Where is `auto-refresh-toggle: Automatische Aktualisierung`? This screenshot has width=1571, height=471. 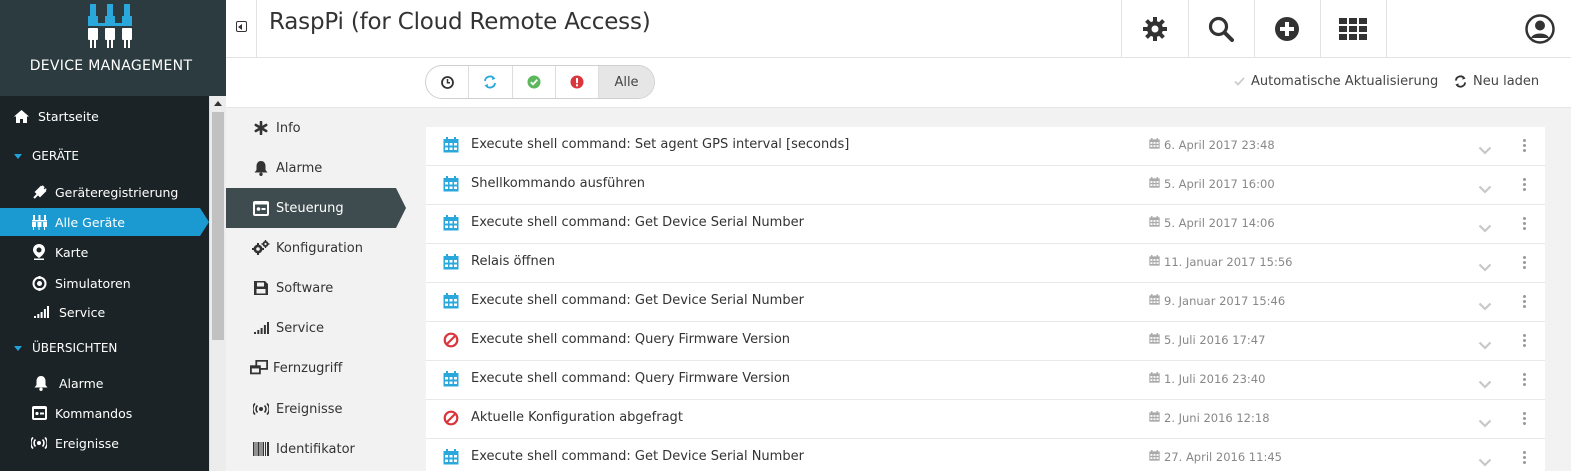
auto-refresh-toggle: Automatische Aktualisierung is located at coordinates (1336, 81).